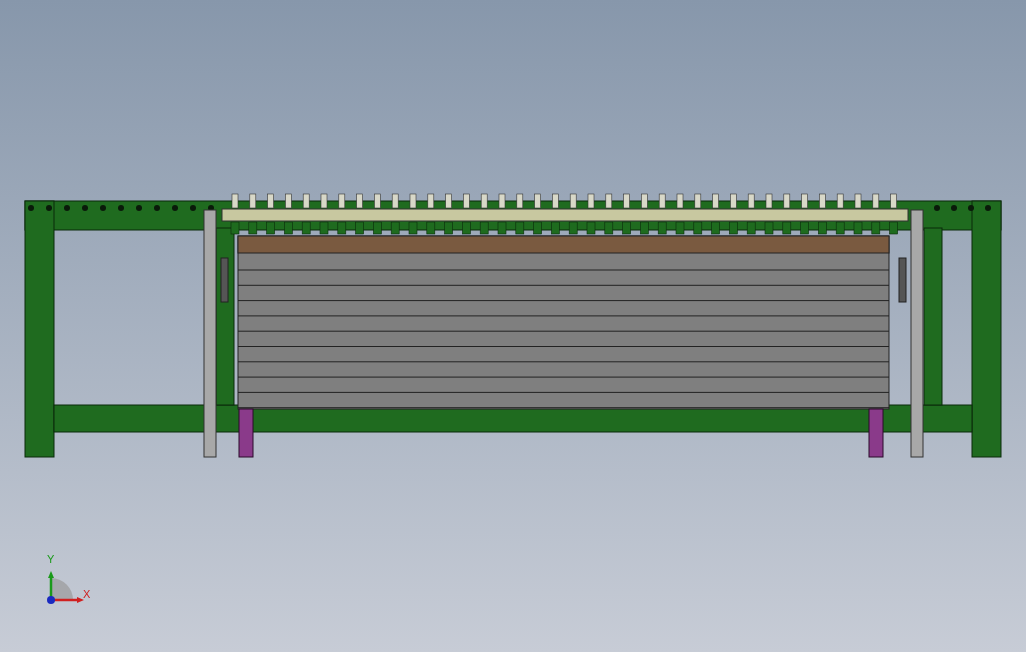 This screenshot has width=1026, height=652. What do you see at coordinates (51, 559) in the screenshot?
I see `y-axis-label: Y` at bounding box center [51, 559].